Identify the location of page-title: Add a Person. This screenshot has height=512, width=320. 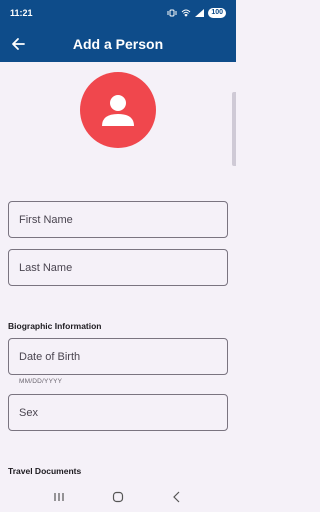
(118, 44).